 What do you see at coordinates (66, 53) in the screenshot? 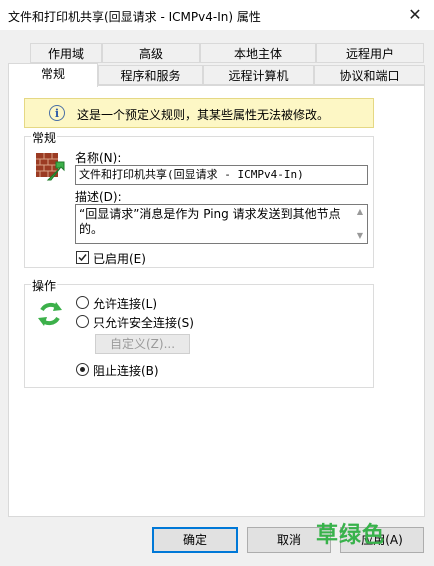
I see `tab-scope: 作用域` at bounding box center [66, 53].